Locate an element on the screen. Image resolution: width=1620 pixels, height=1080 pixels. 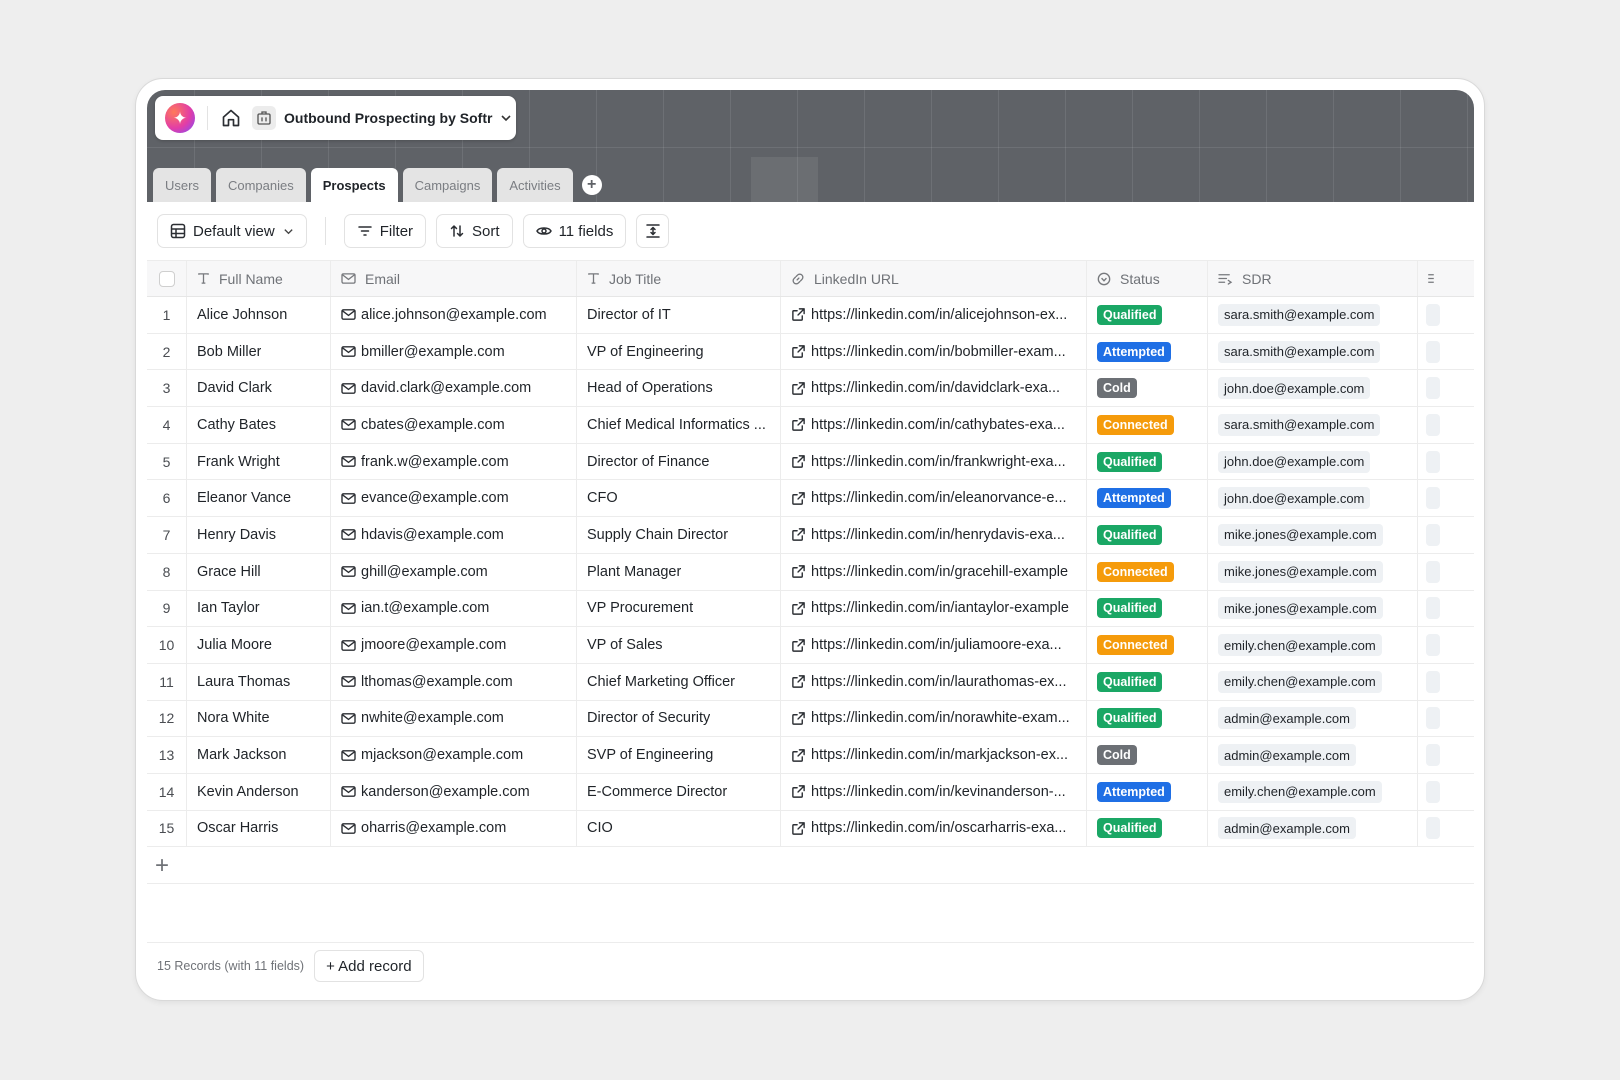
fields-button: 11 fields is located at coordinates (574, 231).